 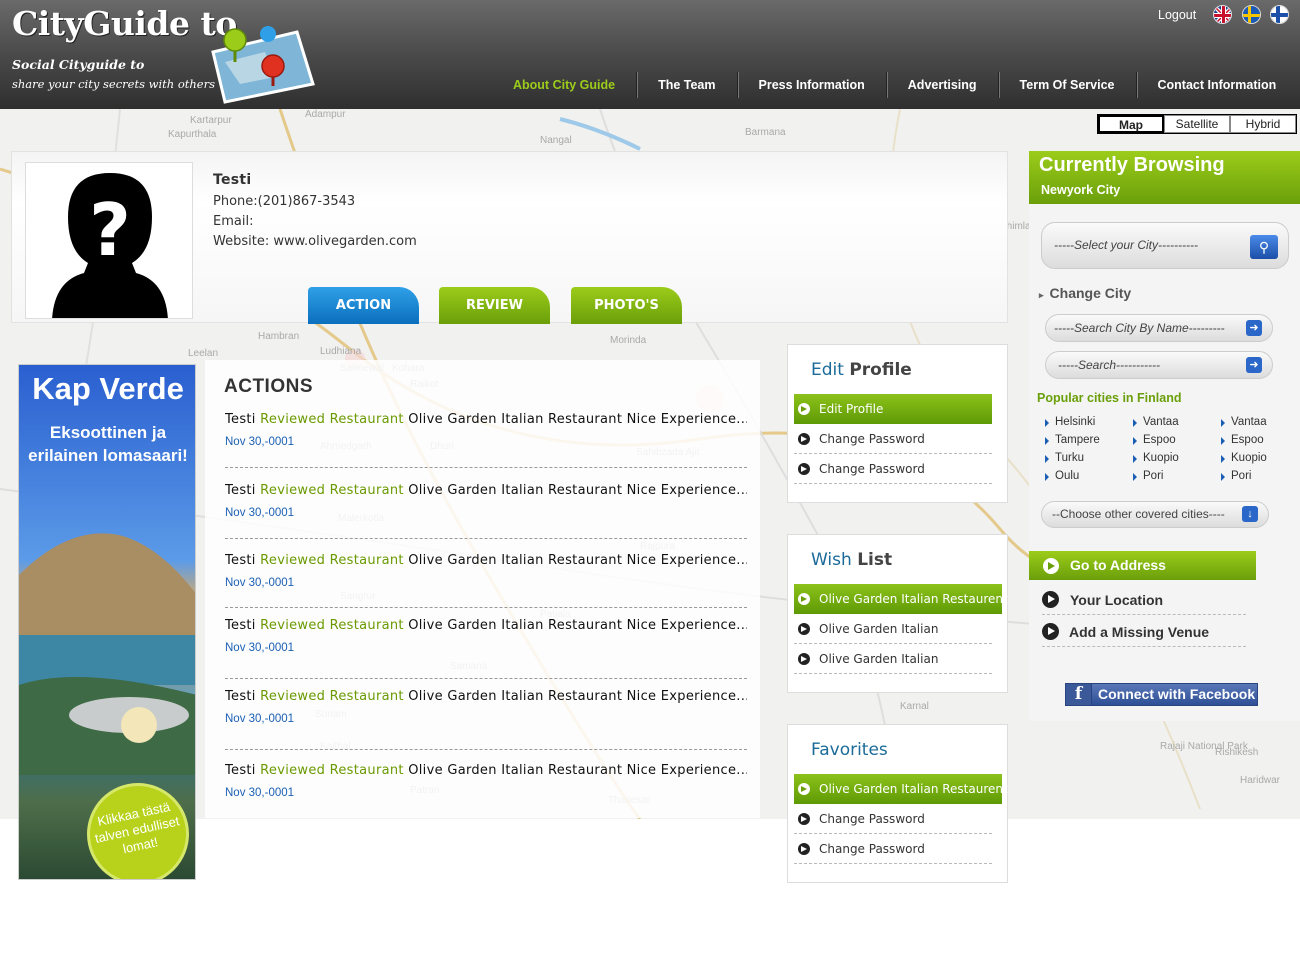 What do you see at coordinates (1159, 365) in the screenshot?
I see `search-input: -----Search----------- ➜` at bounding box center [1159, 365].